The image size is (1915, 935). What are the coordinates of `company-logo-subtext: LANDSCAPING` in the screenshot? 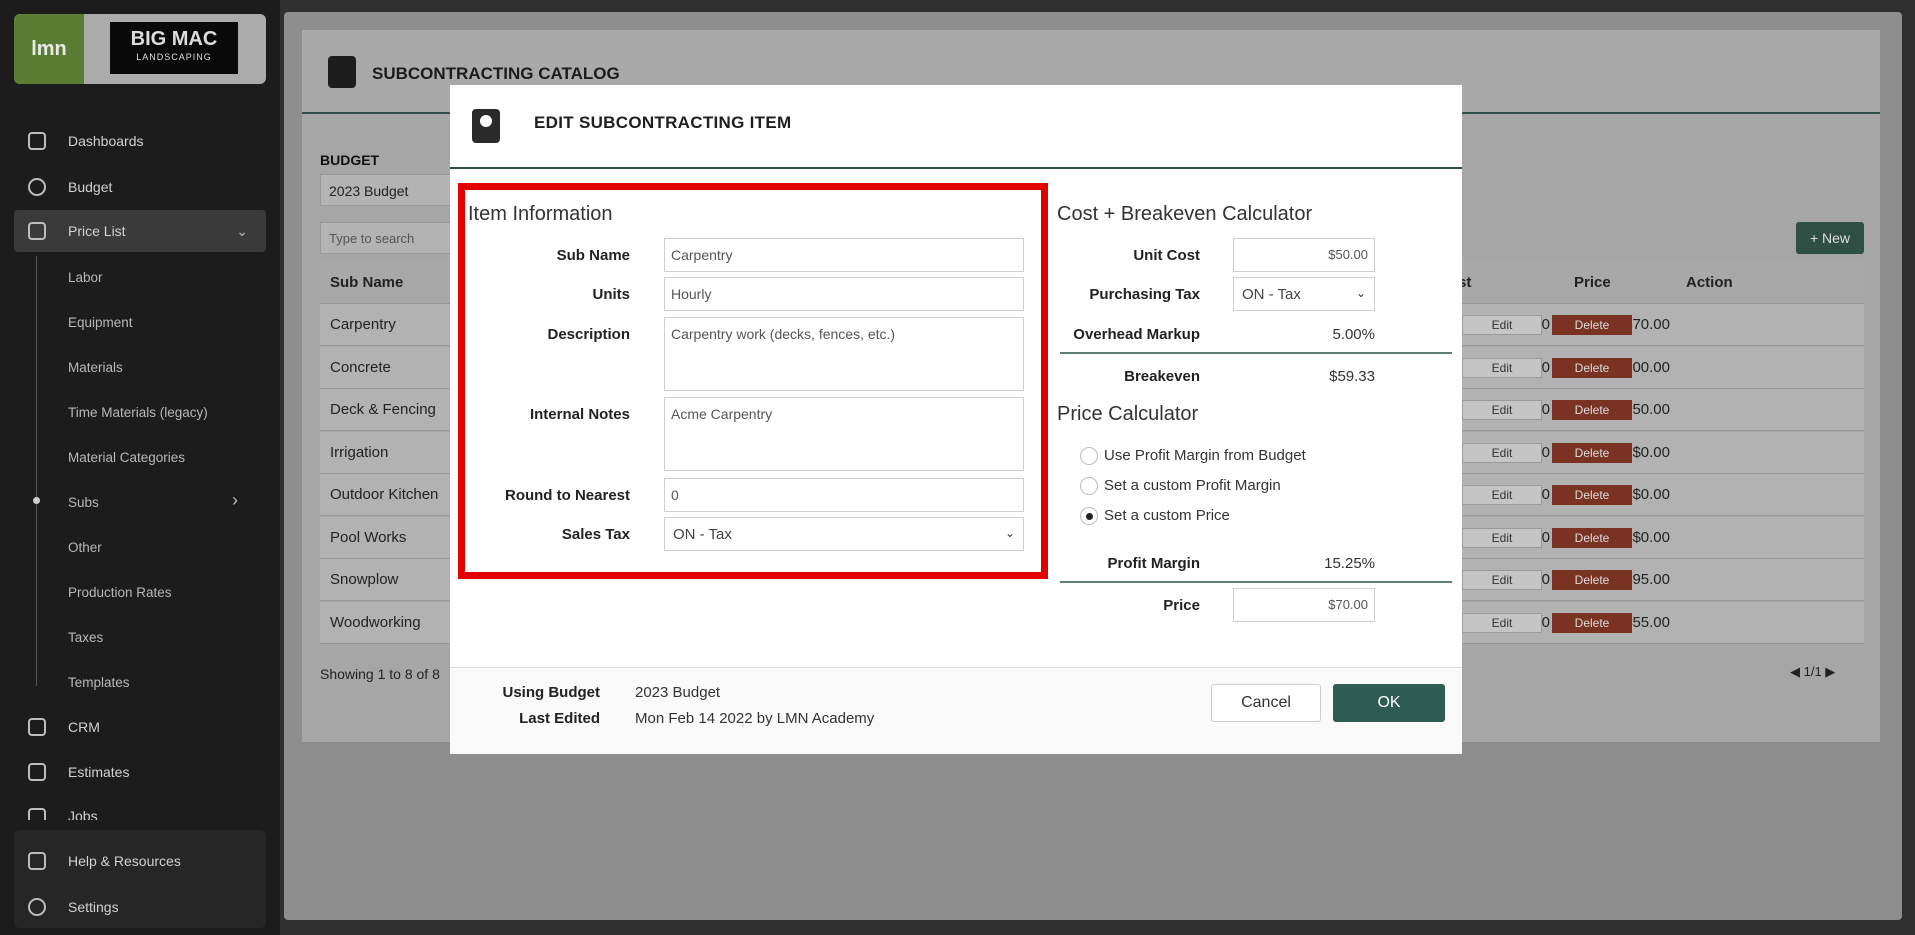 It's located at (174, 57).